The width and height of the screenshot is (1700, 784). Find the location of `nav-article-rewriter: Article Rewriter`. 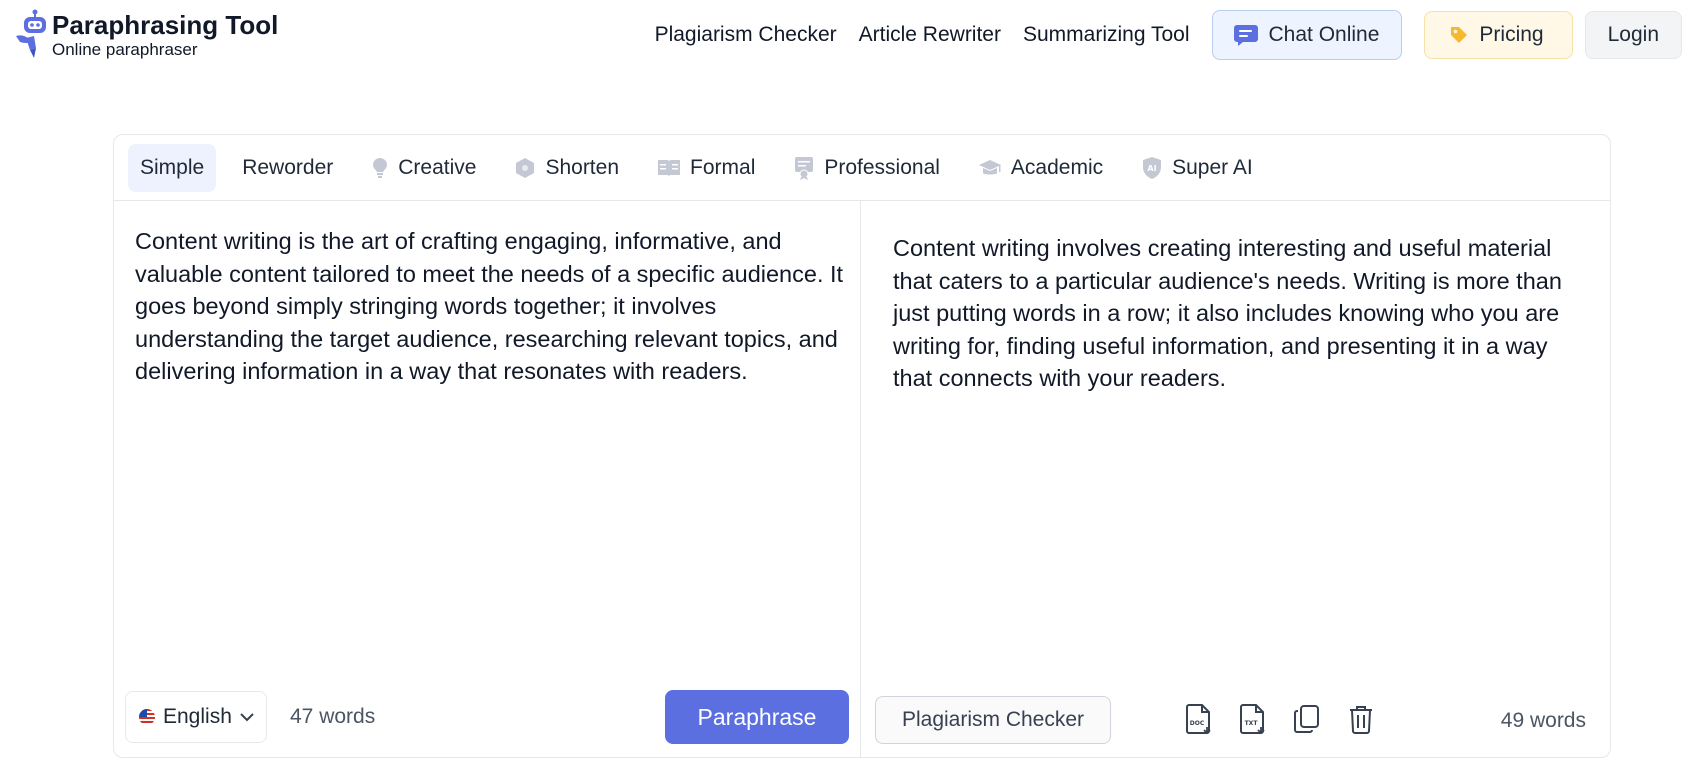

nav-article-rewriter: Article Rewriter is located at coordinates (930, 35).